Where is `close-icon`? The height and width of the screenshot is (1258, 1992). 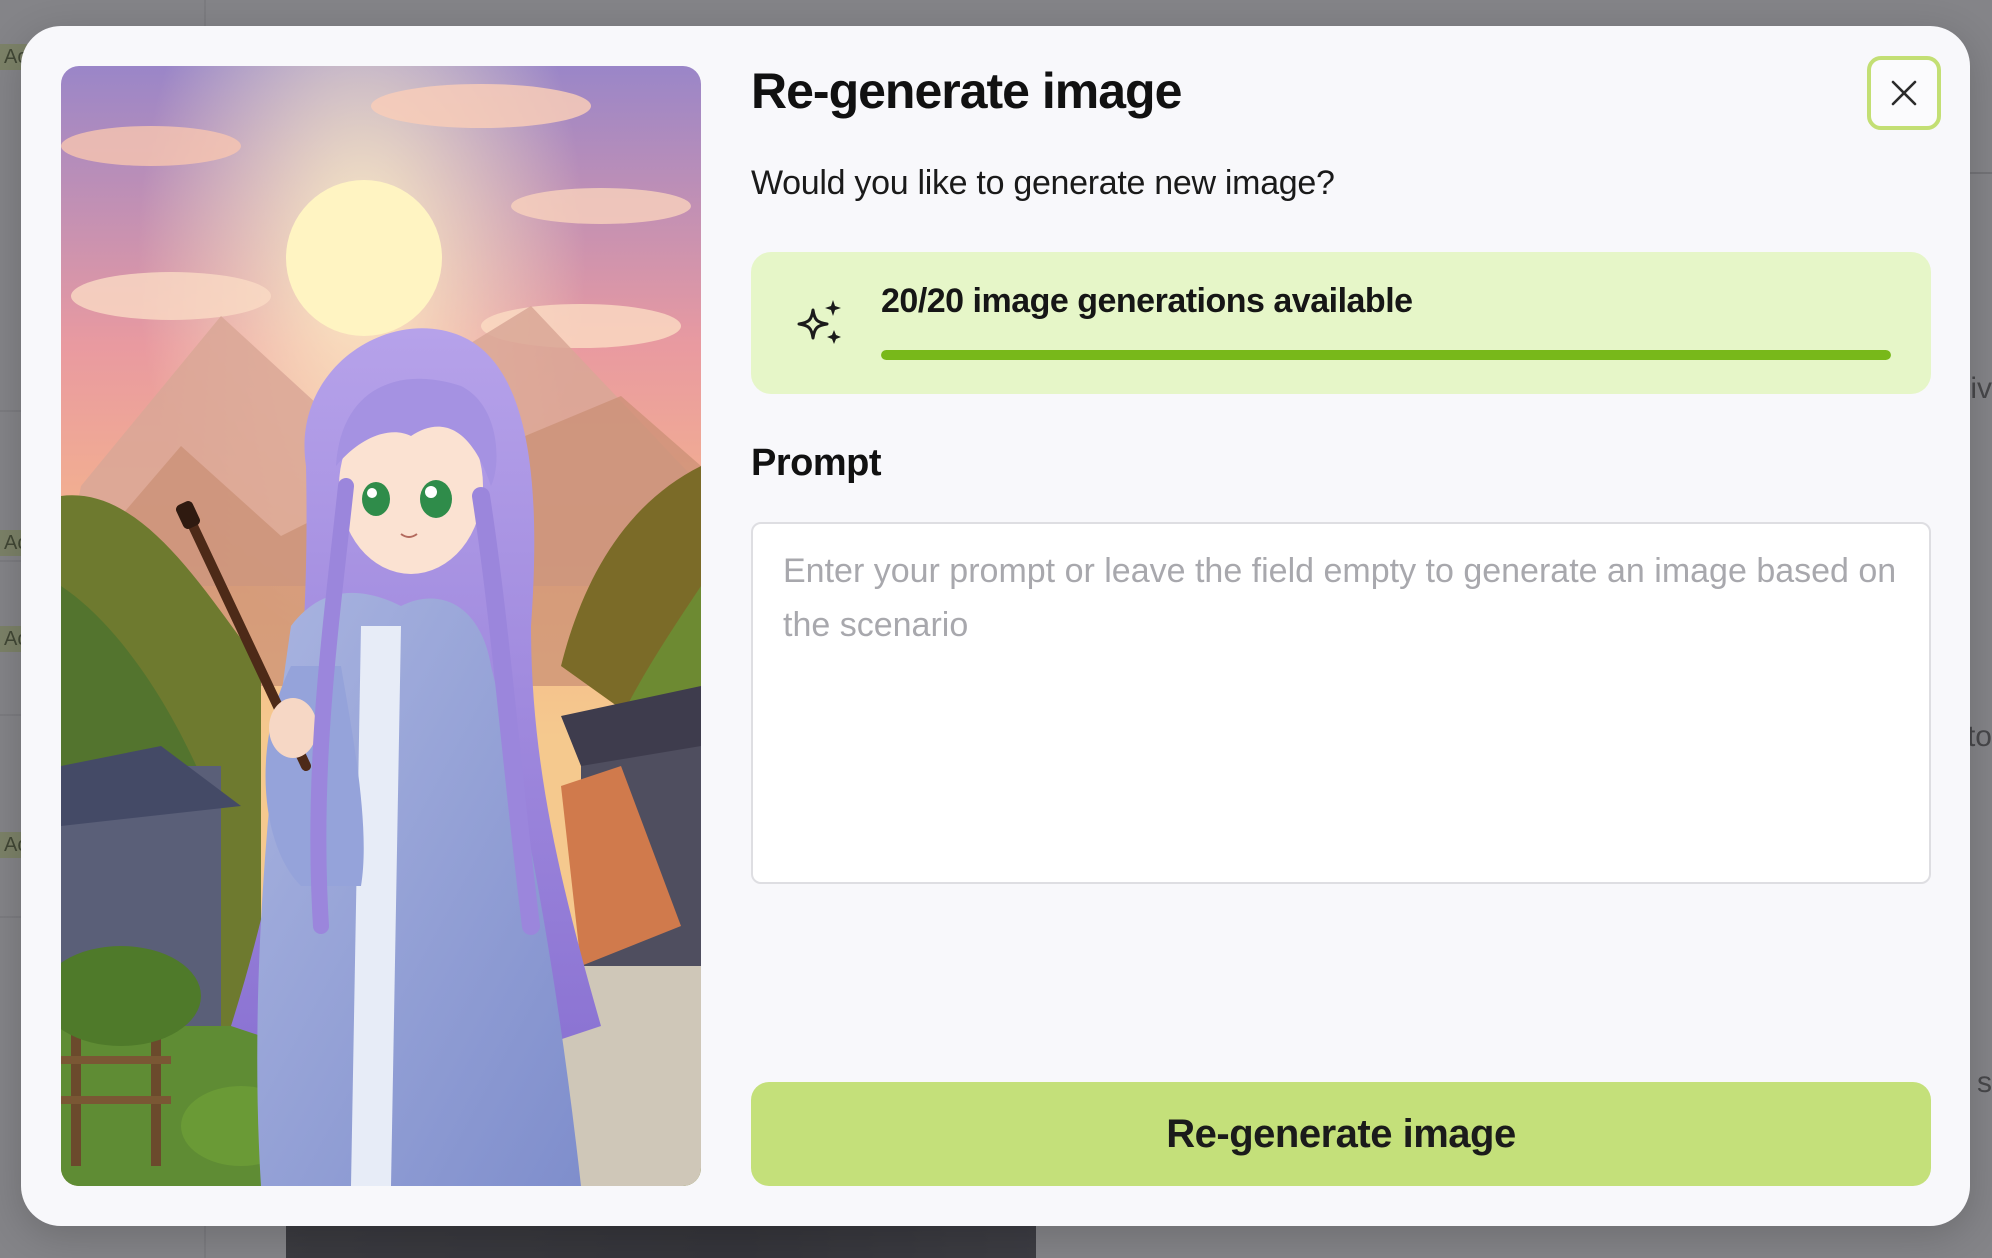
close-icon is located at coordinates (1904, 93).